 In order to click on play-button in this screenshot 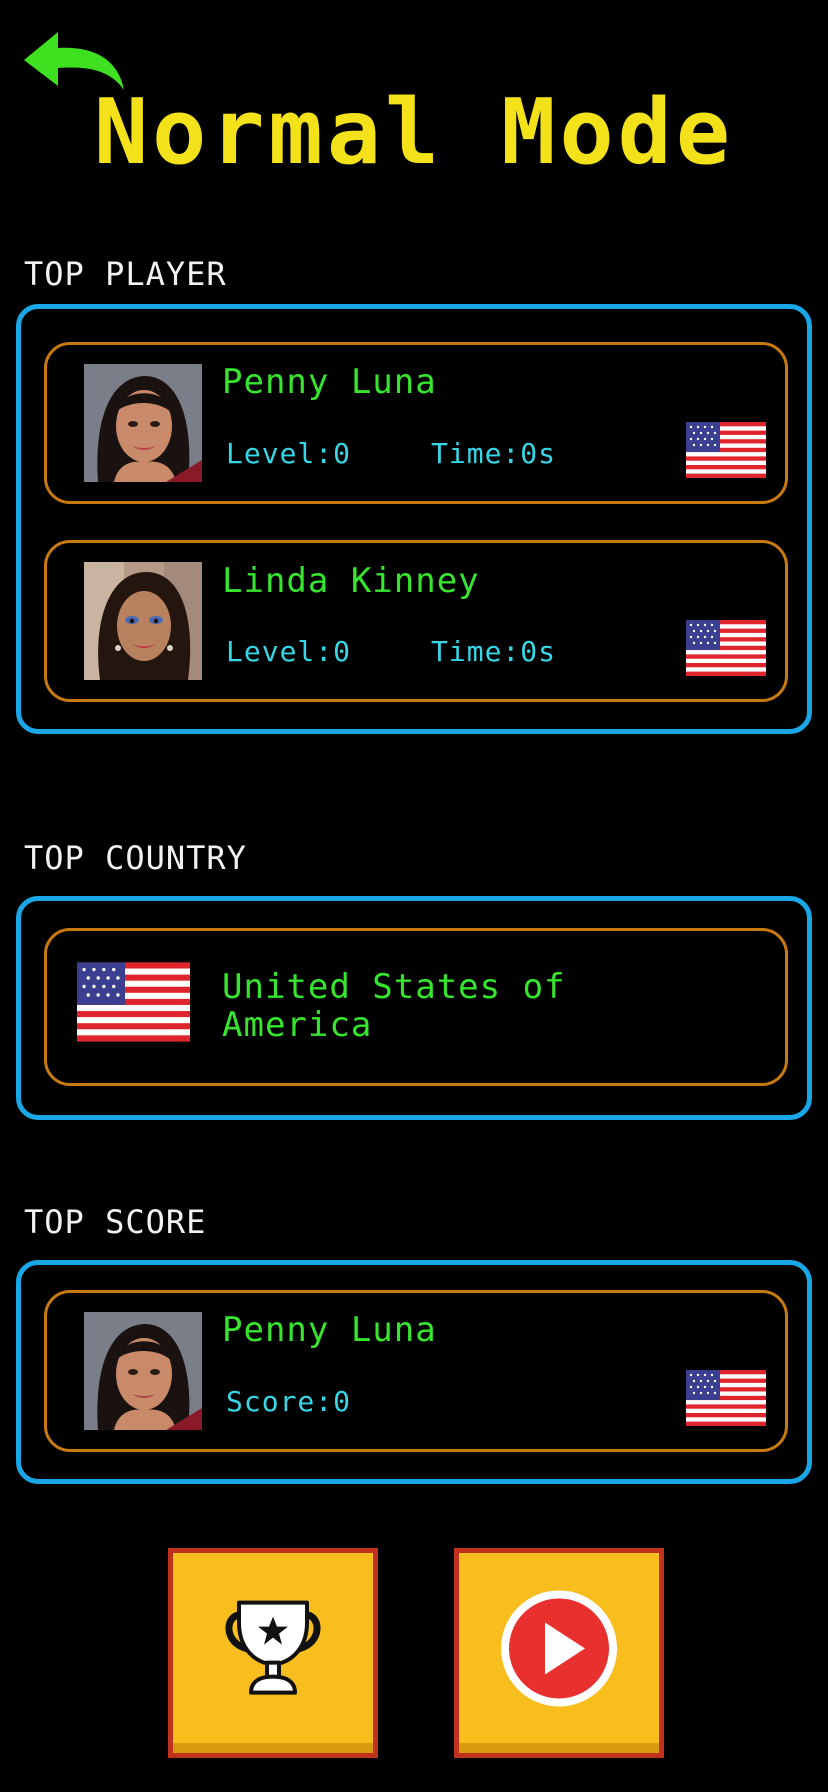, I will do `click(559, 1653)`.